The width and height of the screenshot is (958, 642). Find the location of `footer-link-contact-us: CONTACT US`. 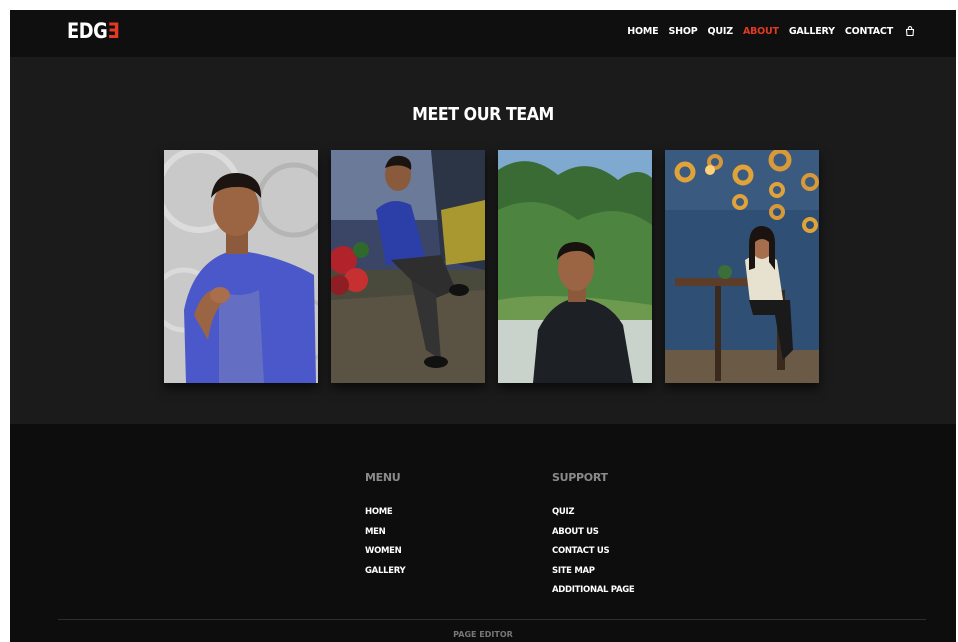

footer-link-contact-us: CONTACT US is located at coordinates (593, 556).